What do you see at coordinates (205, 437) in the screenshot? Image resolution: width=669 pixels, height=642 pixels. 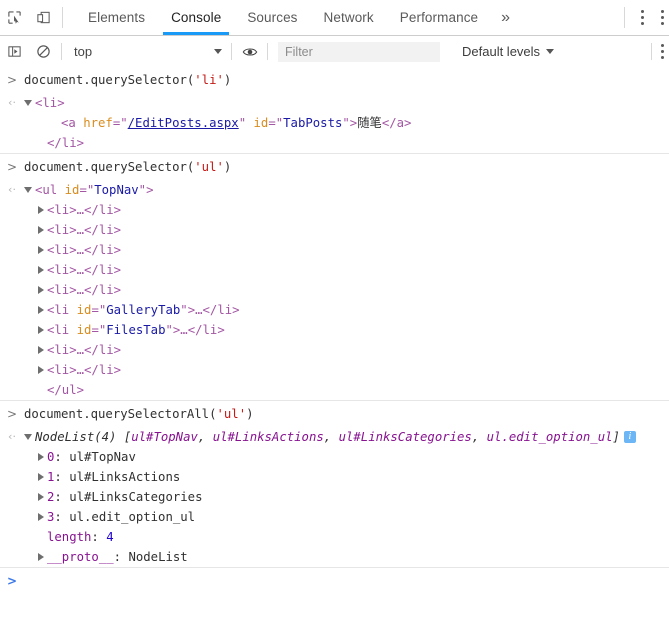 I see `code-token: ,` at bounding box center [205, 437].